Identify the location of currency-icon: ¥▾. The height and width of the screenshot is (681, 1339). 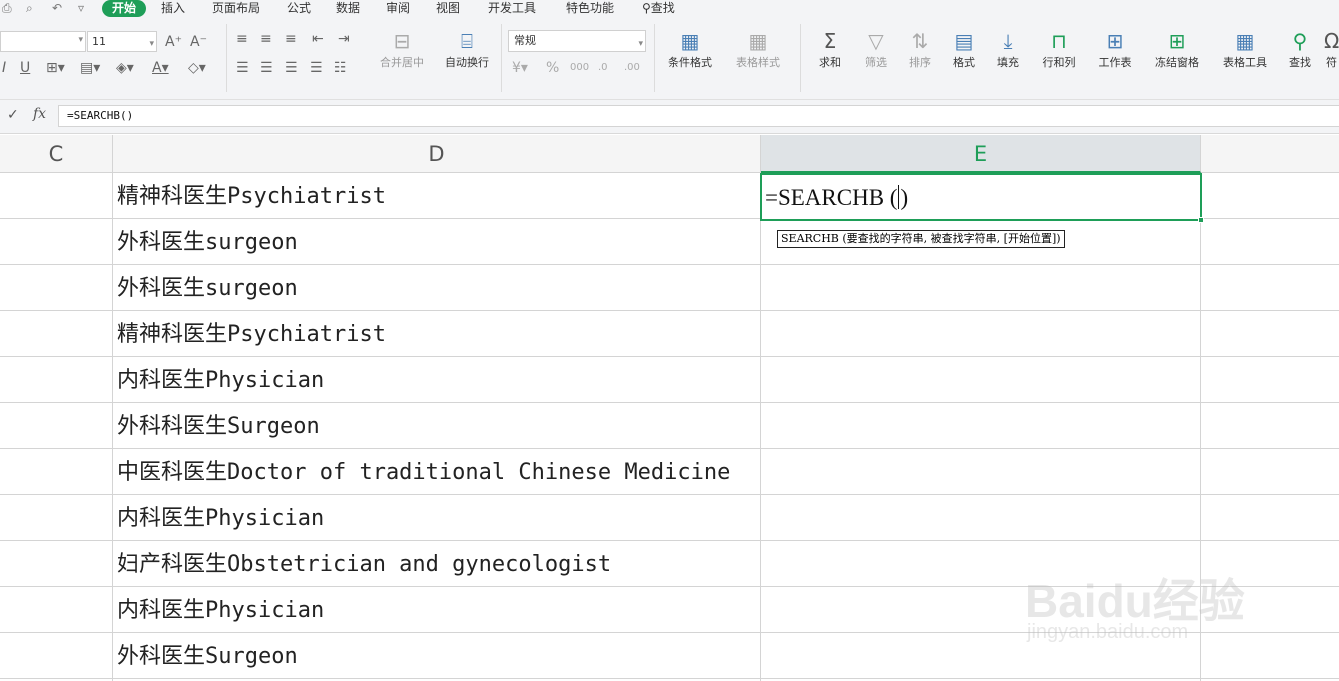
(520, 68).